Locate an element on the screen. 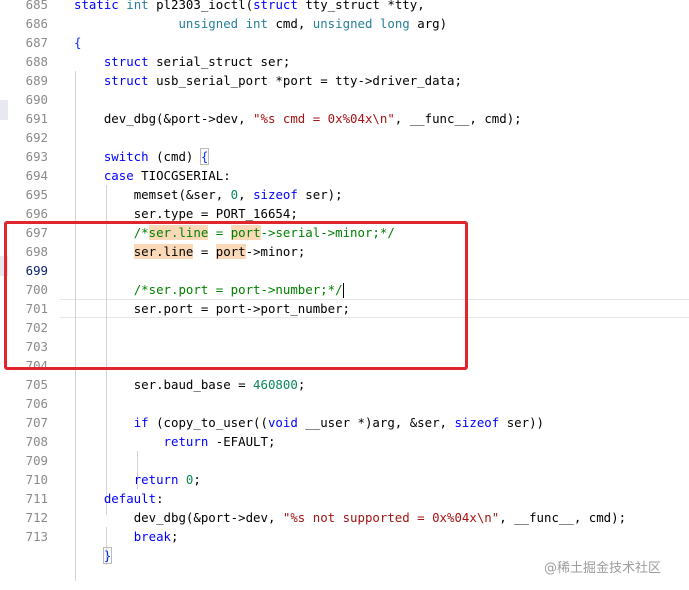 The height and width of the screenshot is (590, 689). code-text: cmd, is located at coordinates (290, 23).